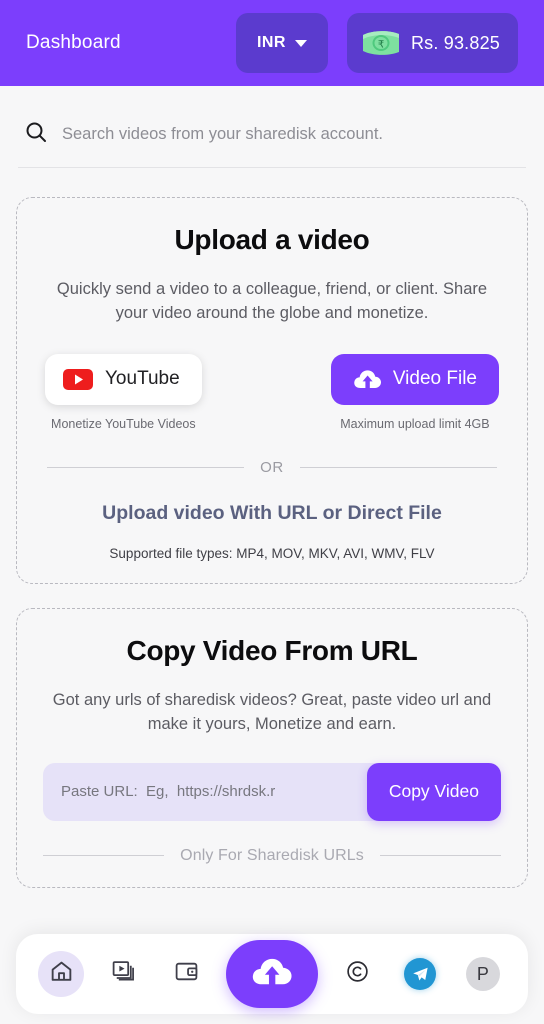 The width and height of the screenshot is (544, 1024). I want to click on nav-item-telegram, so click(420, 974).